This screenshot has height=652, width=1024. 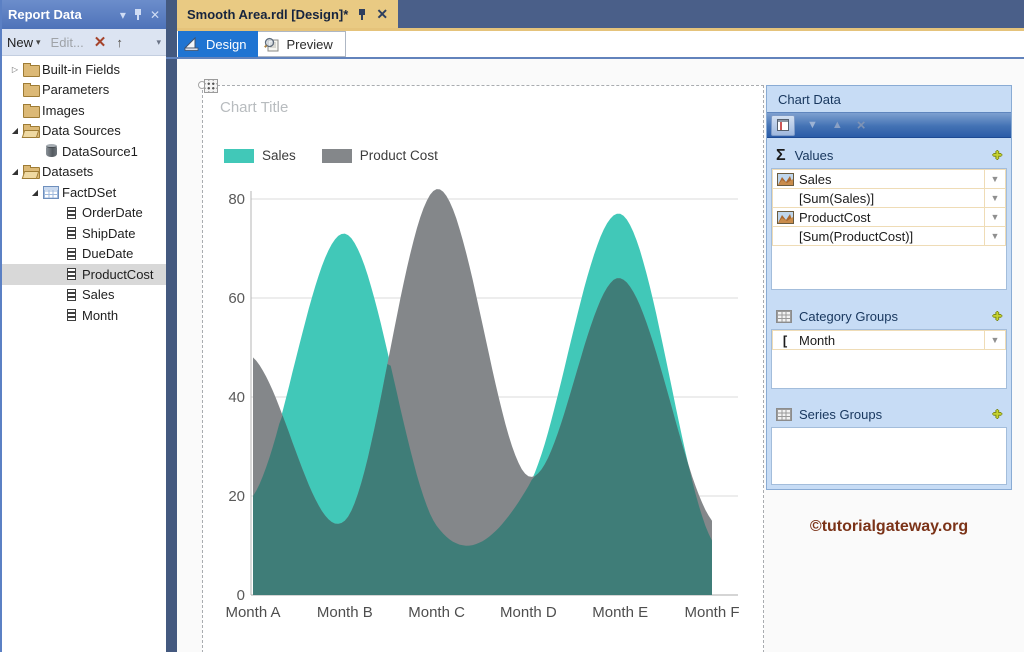 I want to click on values-row-sum-productcost: [Sum(ProductCost)] ▼, so click(x=889, y=236).